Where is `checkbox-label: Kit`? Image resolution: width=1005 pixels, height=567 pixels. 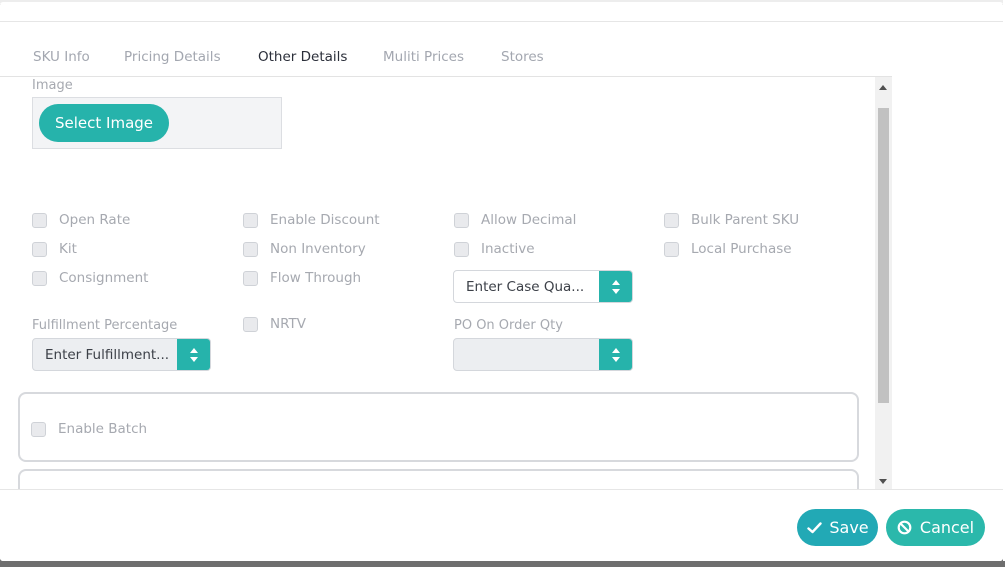 checkbox-label: Kit is located at coordinates (68, 249).